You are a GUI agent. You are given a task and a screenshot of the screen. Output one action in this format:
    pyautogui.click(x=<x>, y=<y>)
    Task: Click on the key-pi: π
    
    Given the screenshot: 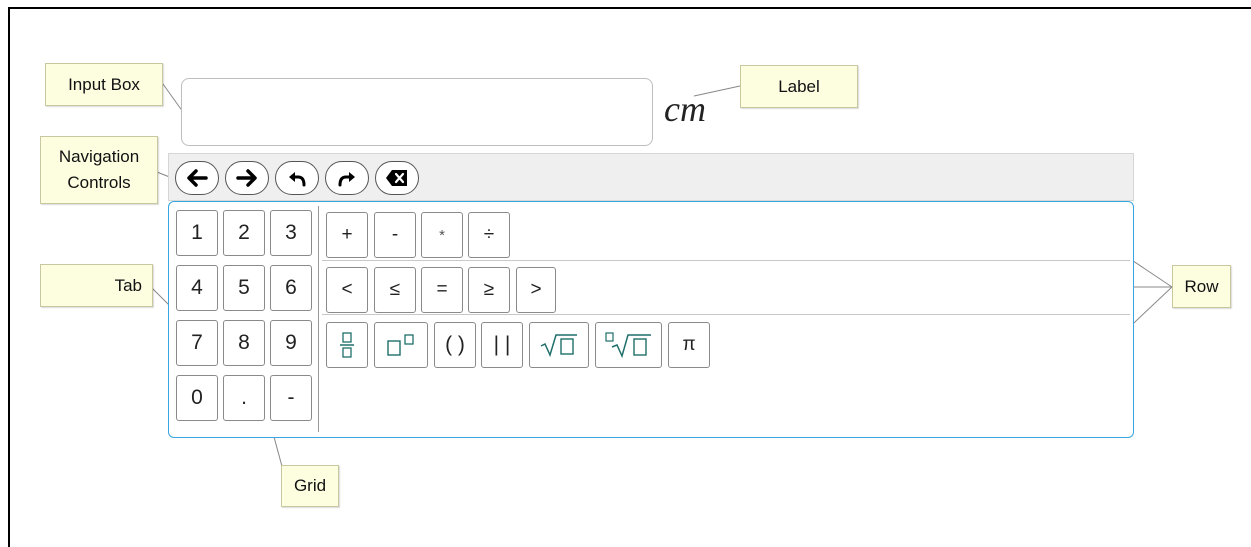 What is the action you would take?
    pyautogui.click(x=689, y=345)
    